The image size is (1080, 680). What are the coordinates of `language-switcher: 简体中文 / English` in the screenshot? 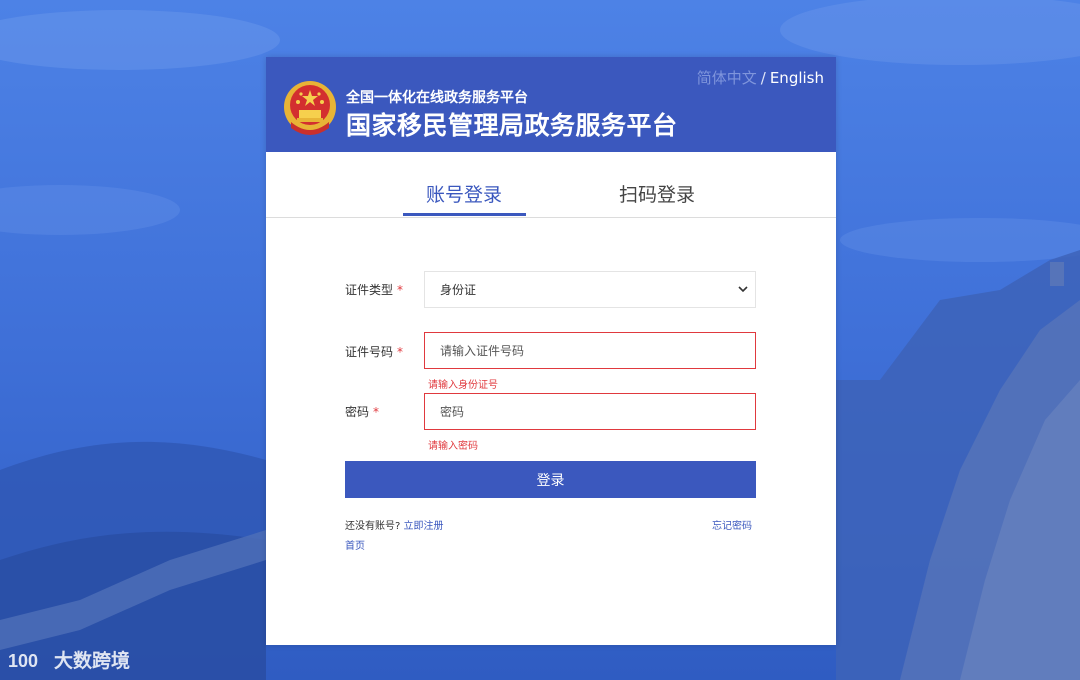 It's located at (760, 77).